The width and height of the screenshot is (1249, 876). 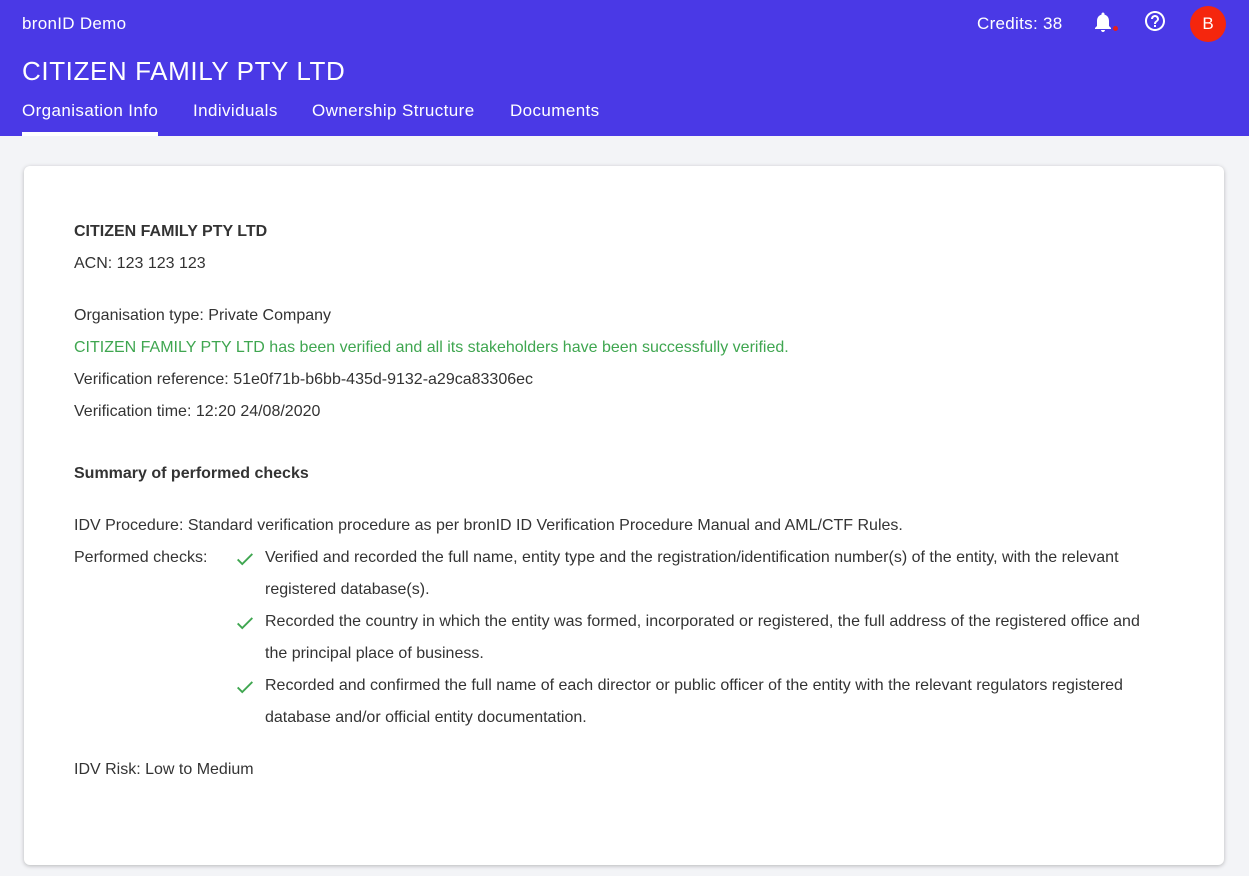 I want to click on org-type: Organisation type: Private Company, so click(x=203, y=315).